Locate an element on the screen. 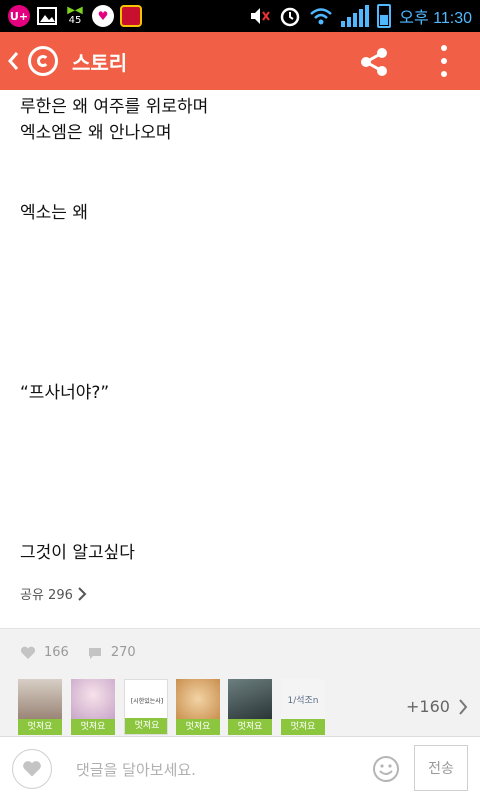 The height and width of the screenshot is (801, 480). game-icon is located at coordinates (131, 16).